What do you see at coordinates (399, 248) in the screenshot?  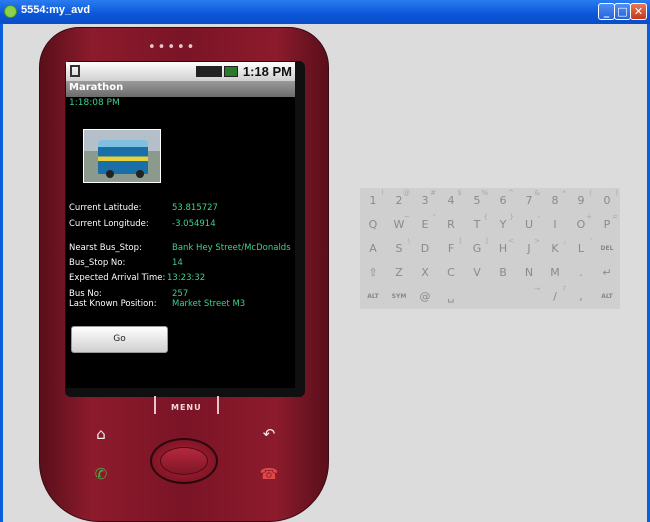 I see `key-s: S \` at bounding box center [399, 248].